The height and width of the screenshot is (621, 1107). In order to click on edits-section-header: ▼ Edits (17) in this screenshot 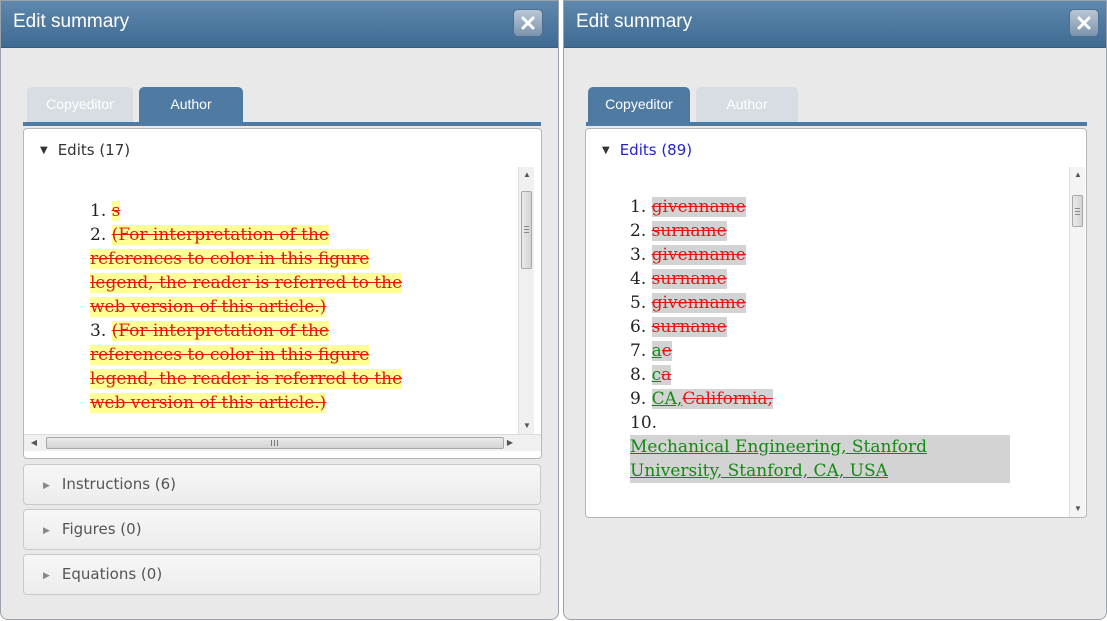, I will do `click(85, 150)`.